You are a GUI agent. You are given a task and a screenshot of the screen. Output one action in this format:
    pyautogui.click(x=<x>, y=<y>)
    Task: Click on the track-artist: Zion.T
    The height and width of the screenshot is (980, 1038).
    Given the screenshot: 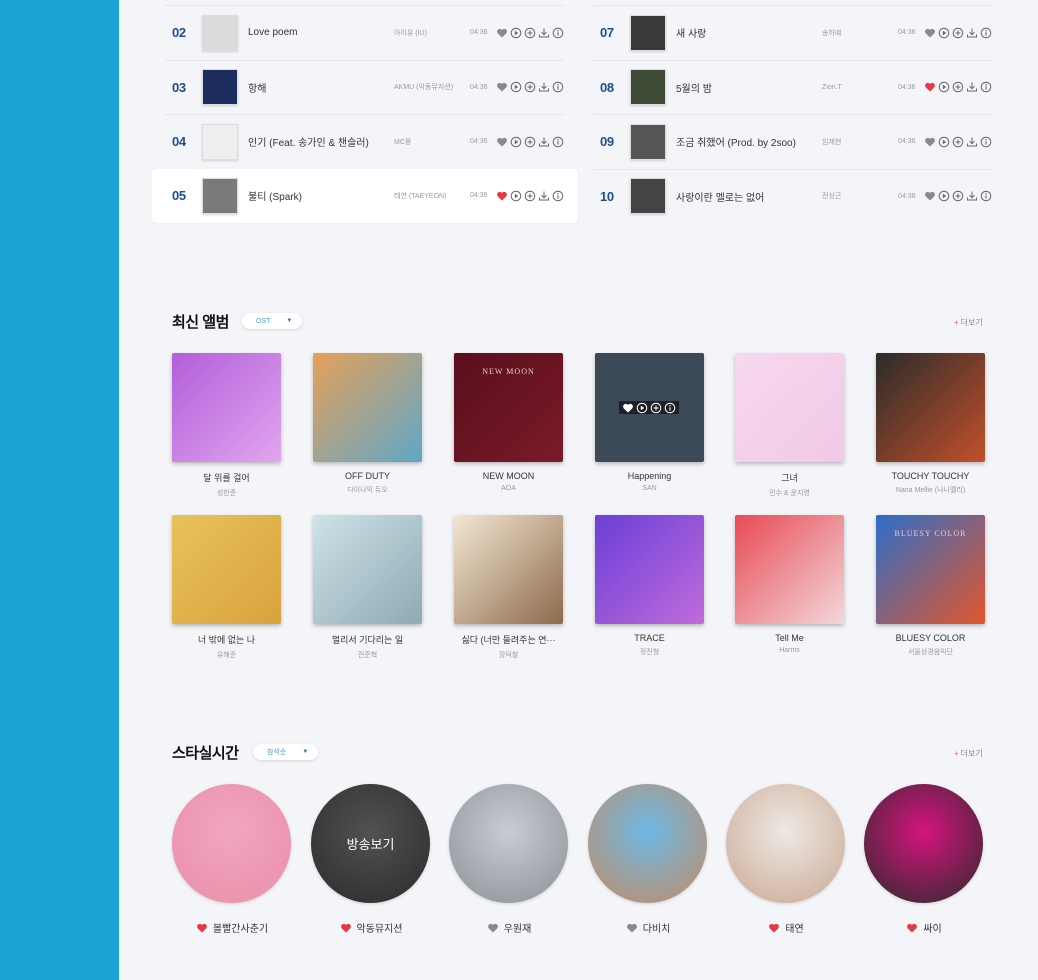 What is the action you would take?
    pyautogui.click(x=860, y=87)
    